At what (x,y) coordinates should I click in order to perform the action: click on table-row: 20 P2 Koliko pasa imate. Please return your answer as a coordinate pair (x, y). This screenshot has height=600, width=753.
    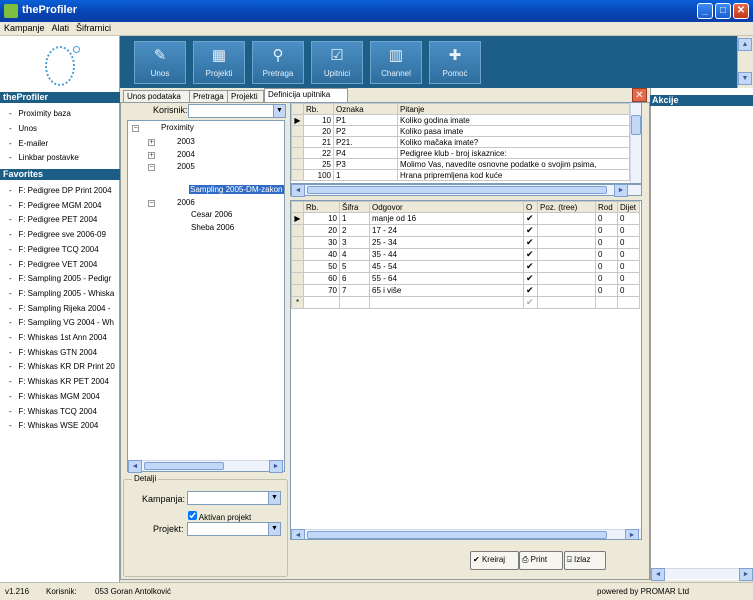
    Looking at the image, I should click on (460, 131).